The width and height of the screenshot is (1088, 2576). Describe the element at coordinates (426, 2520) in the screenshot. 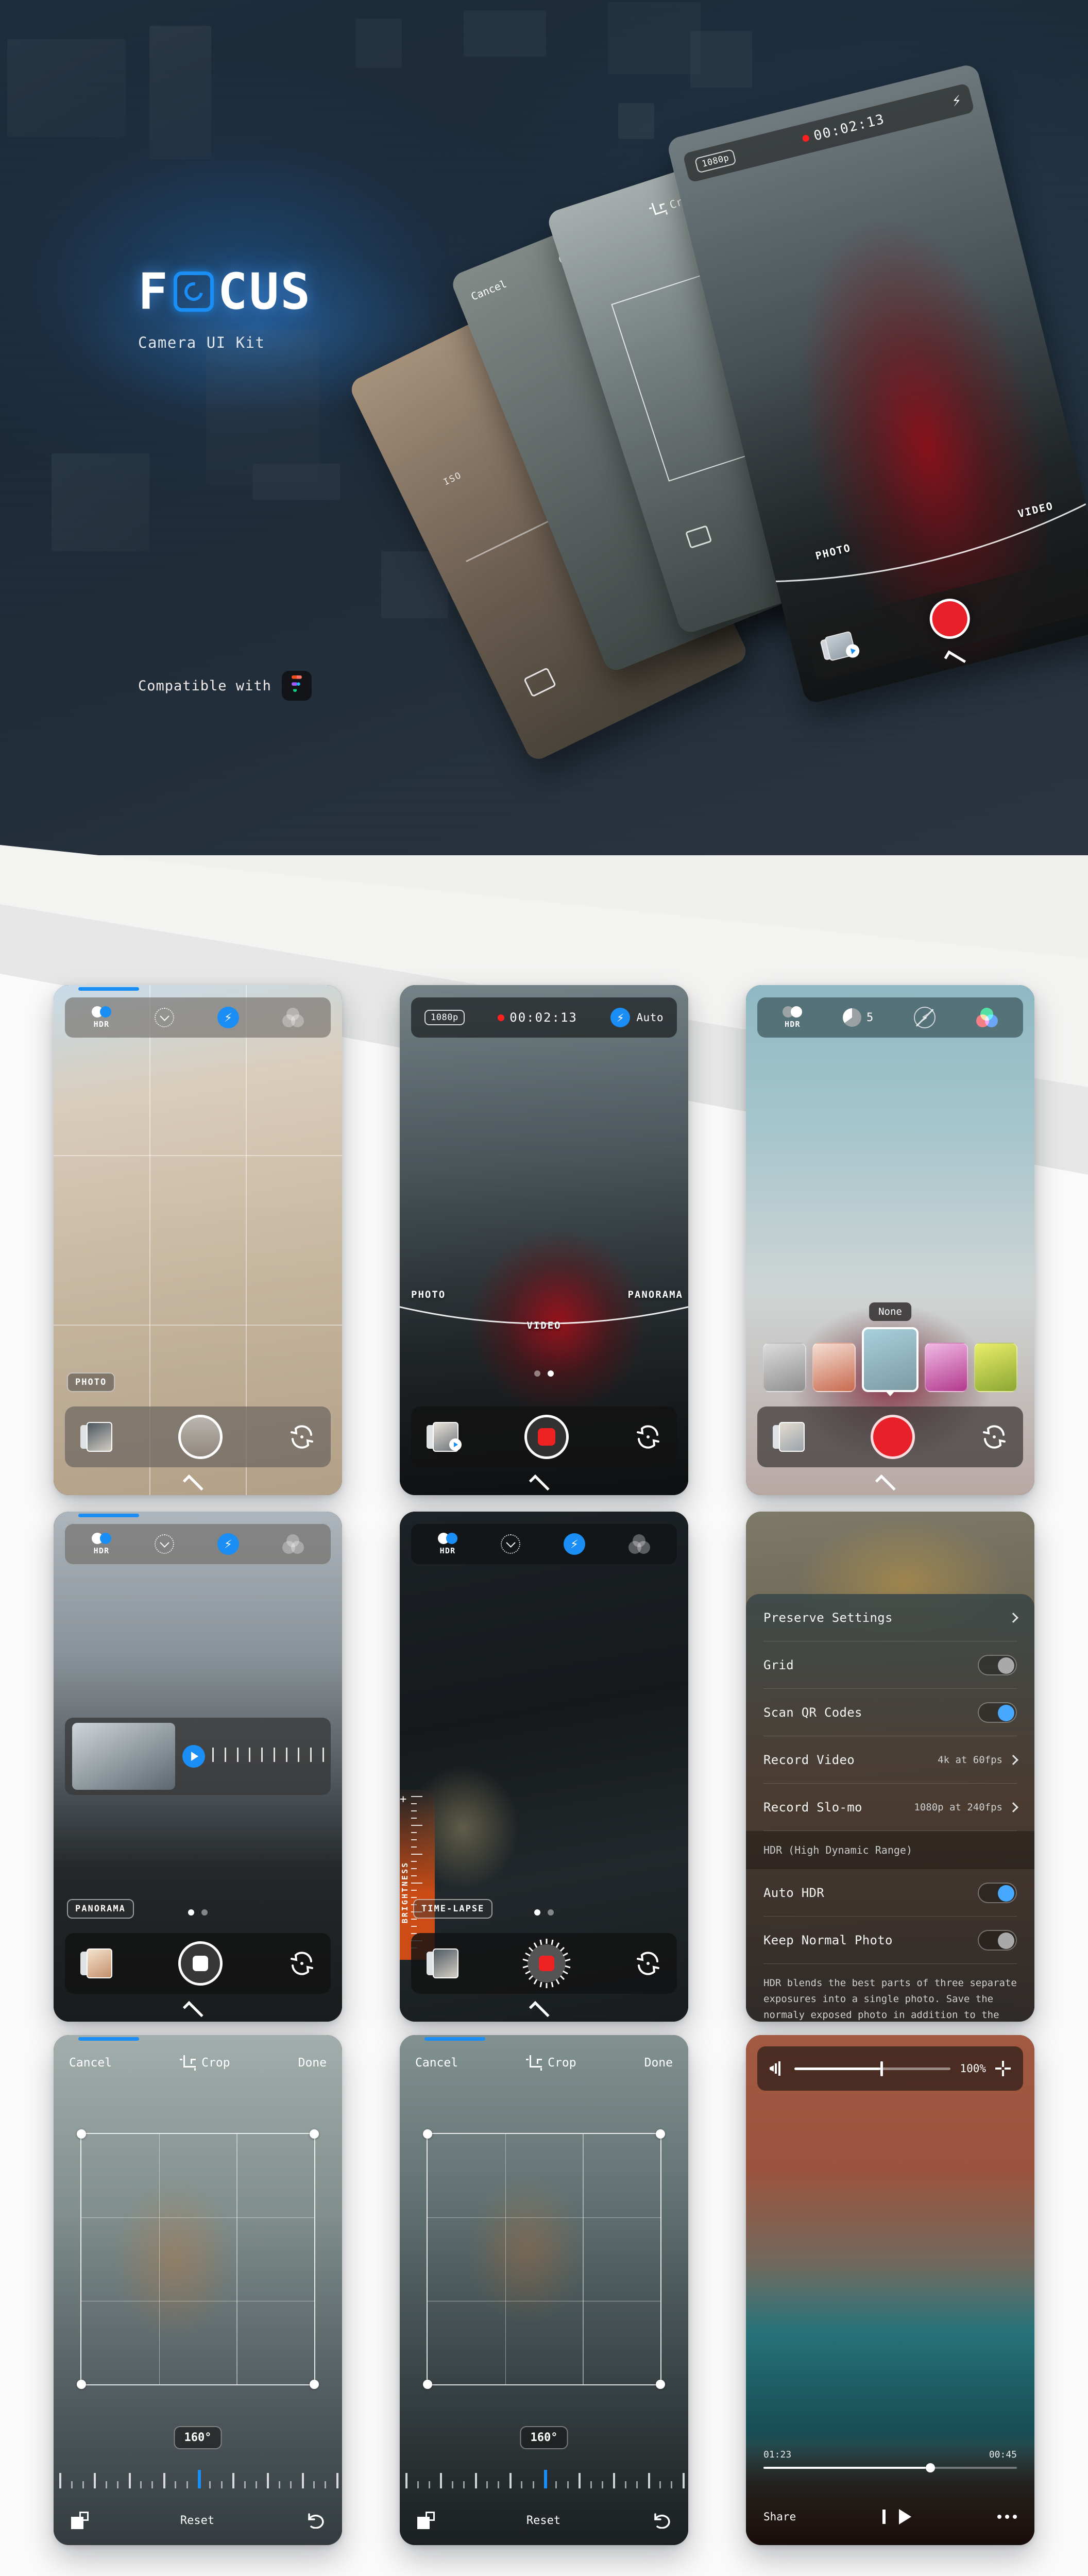

I see `aspect-ratio-icon` at that location.